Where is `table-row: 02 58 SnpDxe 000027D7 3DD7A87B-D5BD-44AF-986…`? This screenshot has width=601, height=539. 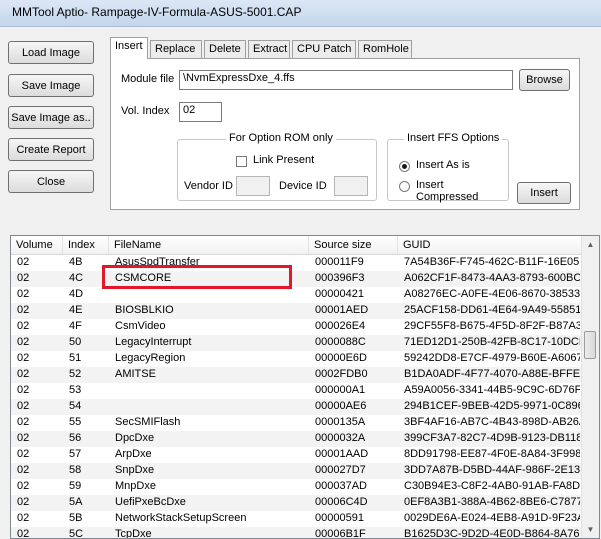
table-row: 02 58 SnpDxe 000027D7 3DD7A87B-D5BD-44AF-986… is located at coordinates (296, 471).